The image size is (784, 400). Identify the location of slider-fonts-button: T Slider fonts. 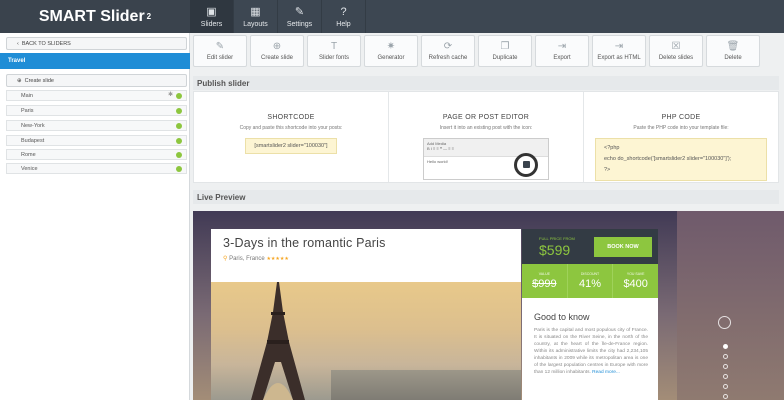
(334, 51).